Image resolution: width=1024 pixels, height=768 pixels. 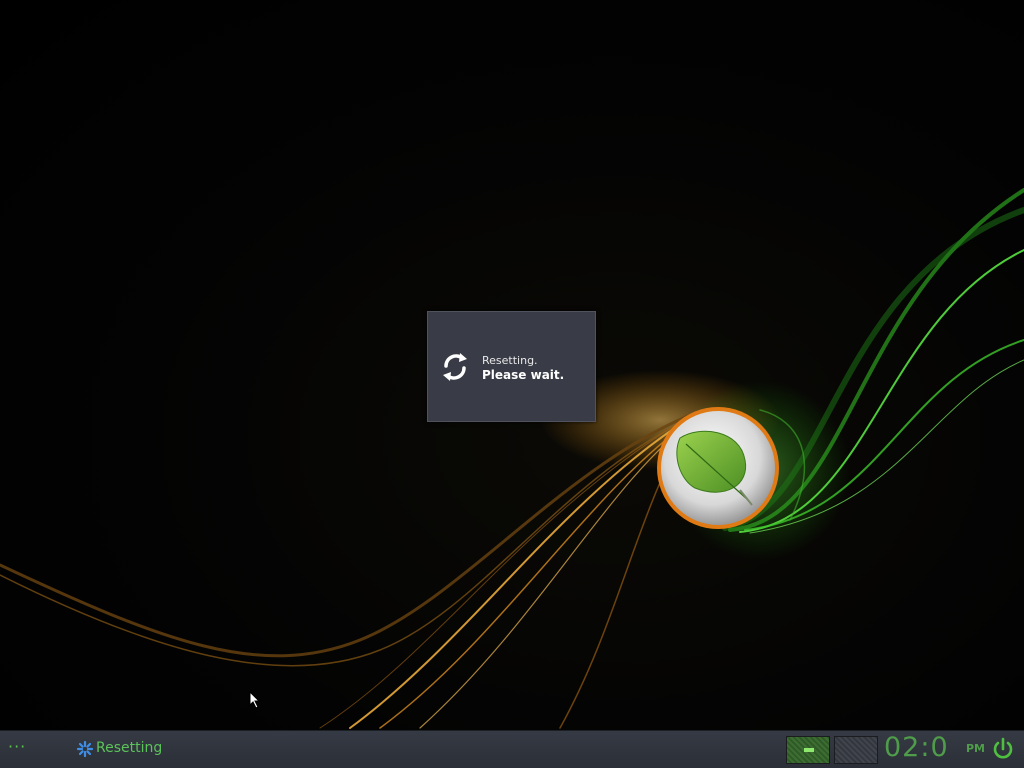 What do you see at coordinates (455, 367) in the screenshot?
I see `refresh-icon` at bounding box center [455, 367].